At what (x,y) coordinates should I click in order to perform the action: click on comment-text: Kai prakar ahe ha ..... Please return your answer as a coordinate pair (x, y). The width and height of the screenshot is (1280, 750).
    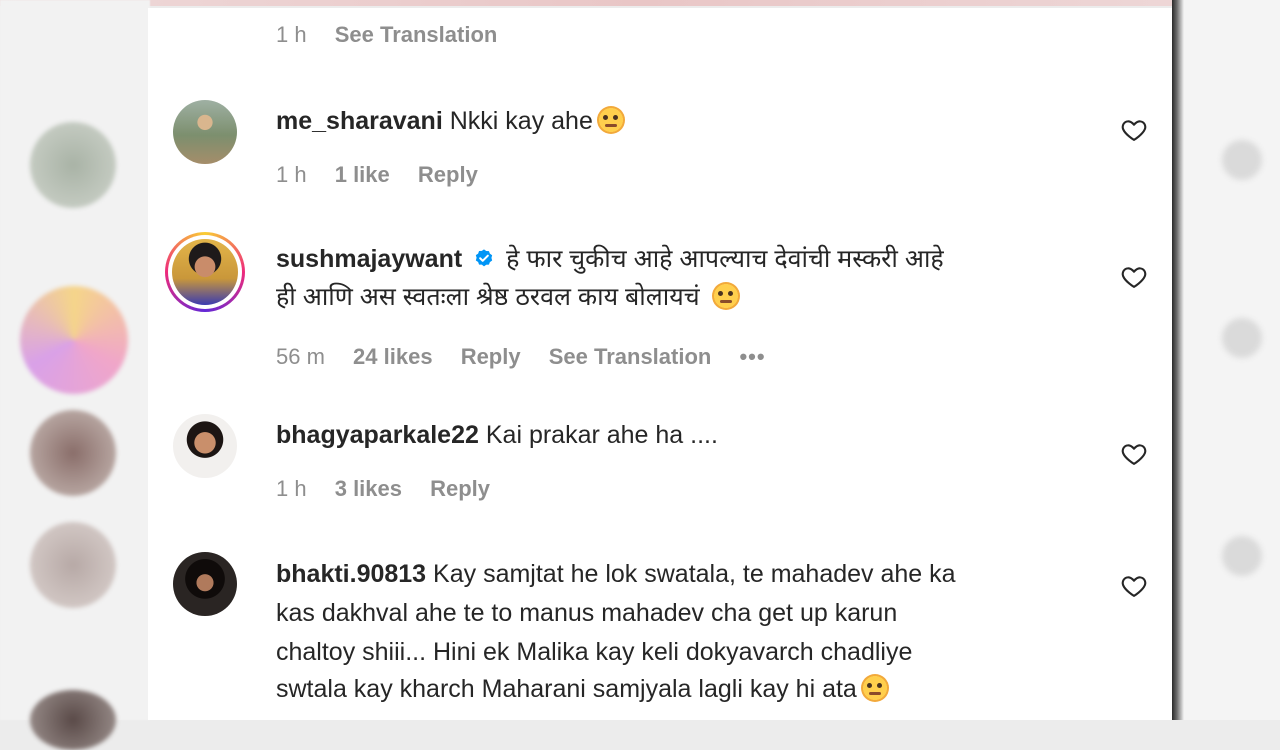
    Looking at the image, I should click on (601, 435).